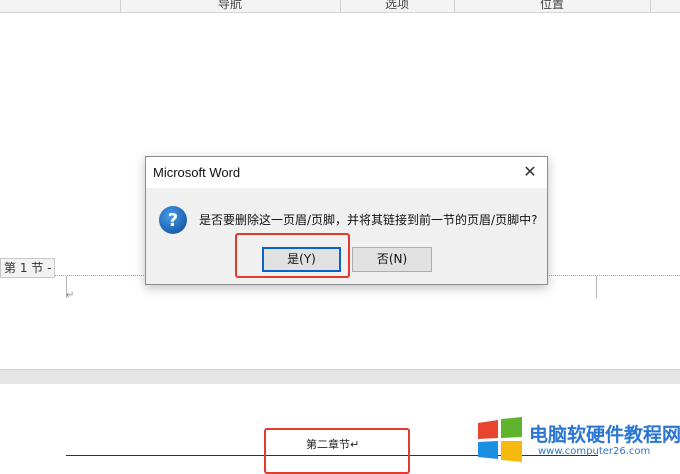 The width and height of the screenshot is (680, 474). What do you see at coordinates (551, 5) in the screenshot?
I see `ribbon-group-position: 位置` at bounding box center [551, 5].